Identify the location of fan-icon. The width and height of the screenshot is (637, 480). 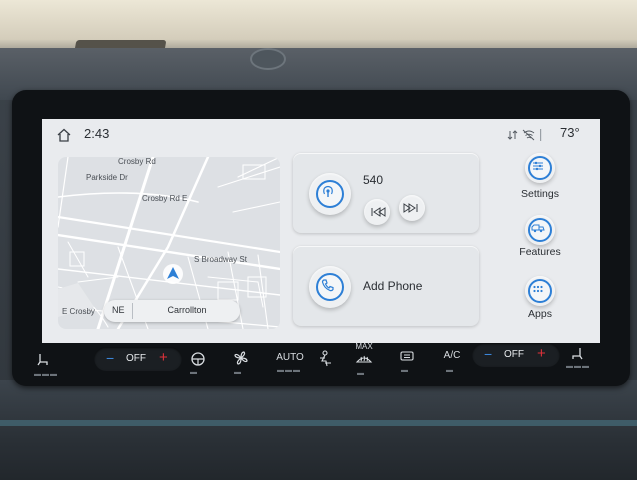
(241, 358).